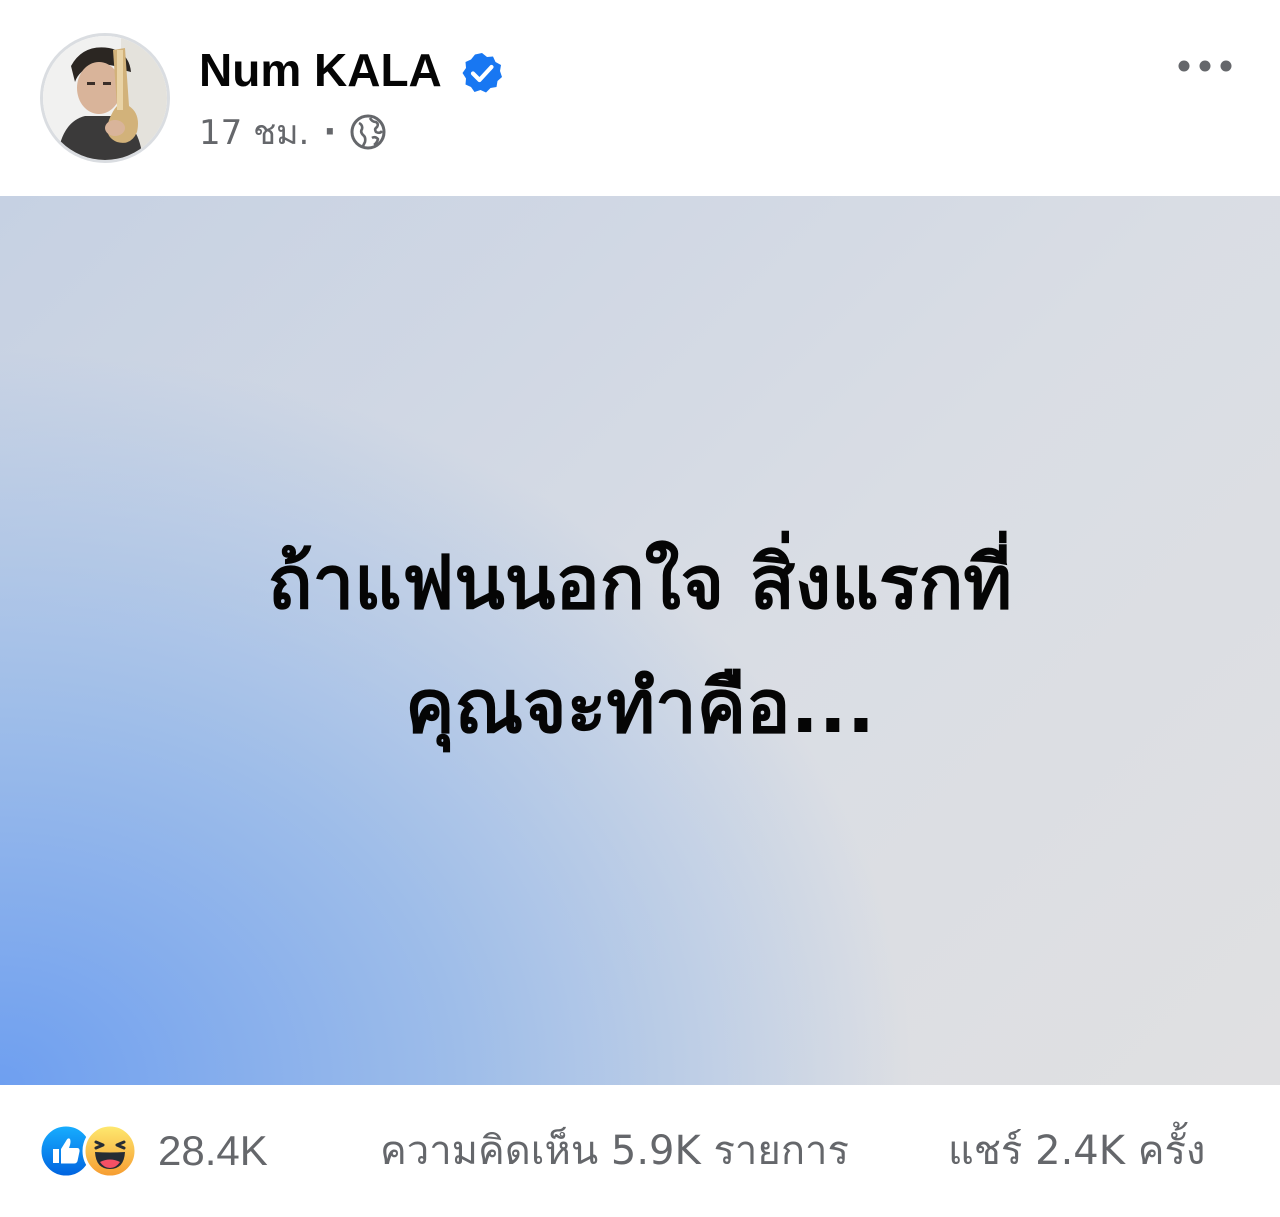 The height and width of the screenshot is (1217, 1280). I want to click on author-avatar, so click(105, 98).